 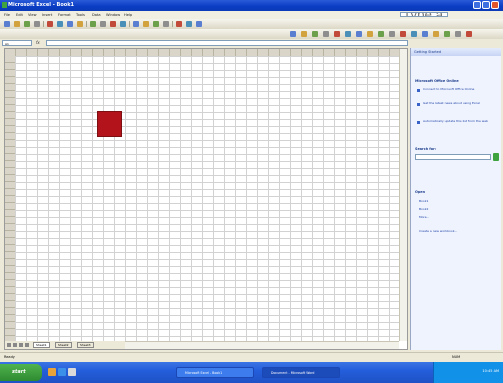 What do you see at coordinates (304, 34) in the screenshot?
I see `italic-icon` at bounding box center [304, 34].